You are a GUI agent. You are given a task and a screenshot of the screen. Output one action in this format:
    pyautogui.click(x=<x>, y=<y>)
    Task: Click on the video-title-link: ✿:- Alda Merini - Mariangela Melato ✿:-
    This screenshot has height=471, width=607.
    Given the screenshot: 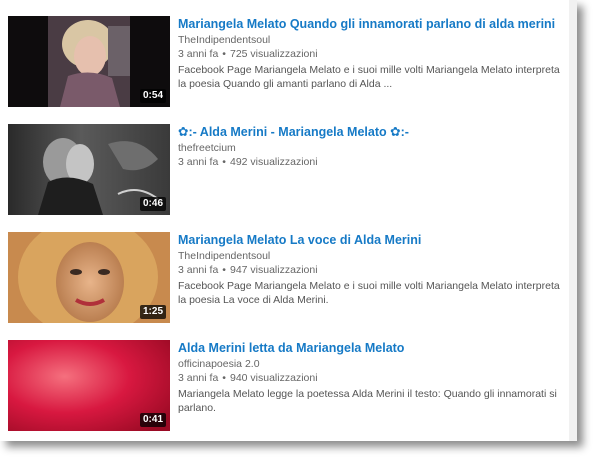 What is the action you would take?
    pyautogui.click(x=373, y=132)
    